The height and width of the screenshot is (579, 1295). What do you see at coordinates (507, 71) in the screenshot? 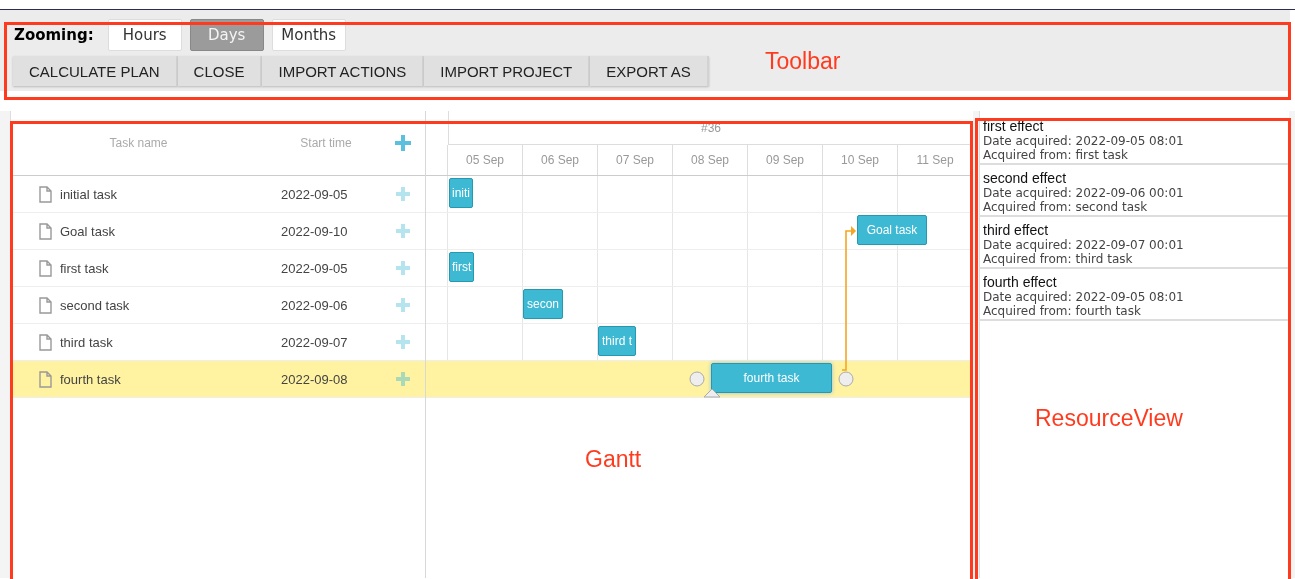
I see `action-button: IMPORT PROJECT` at bounding box center [507, 71].